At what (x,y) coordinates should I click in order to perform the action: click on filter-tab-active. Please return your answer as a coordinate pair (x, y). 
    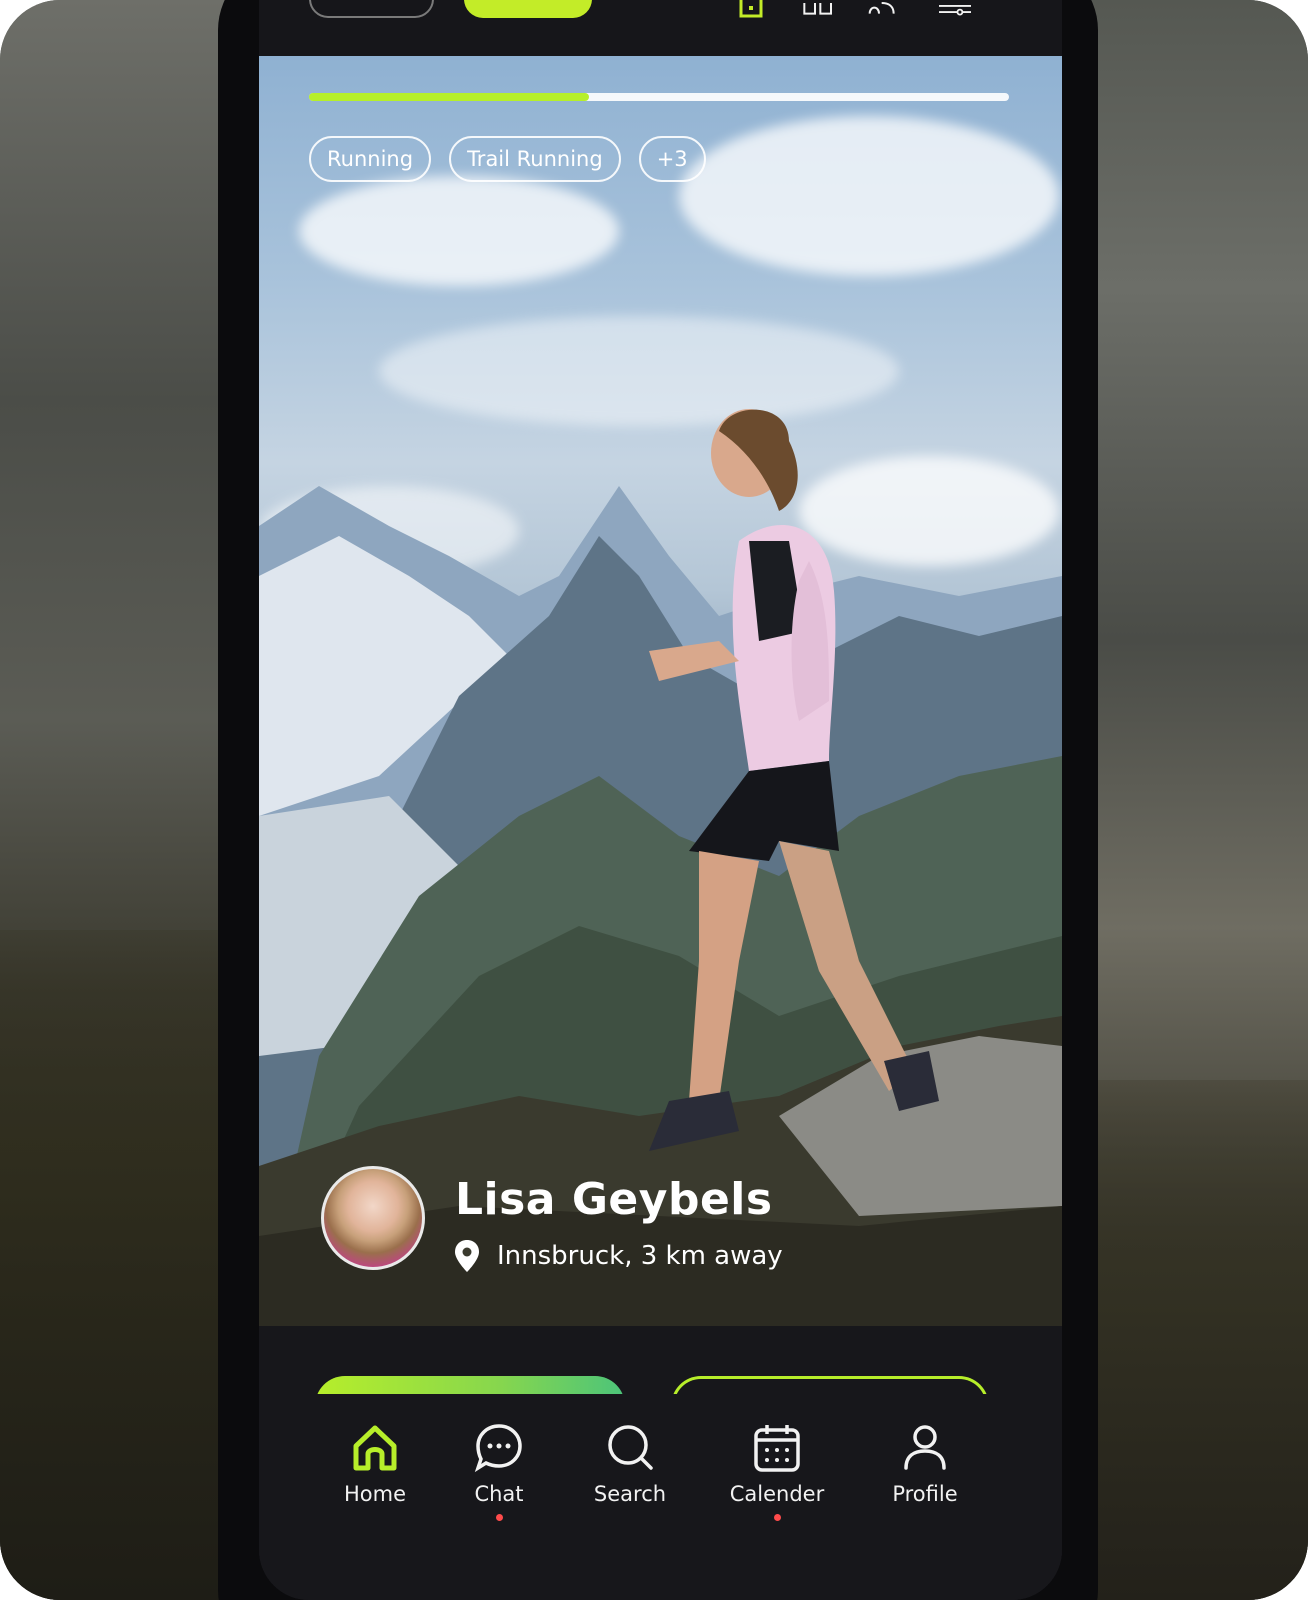
    Looking at the image, I should click on (528, 9).